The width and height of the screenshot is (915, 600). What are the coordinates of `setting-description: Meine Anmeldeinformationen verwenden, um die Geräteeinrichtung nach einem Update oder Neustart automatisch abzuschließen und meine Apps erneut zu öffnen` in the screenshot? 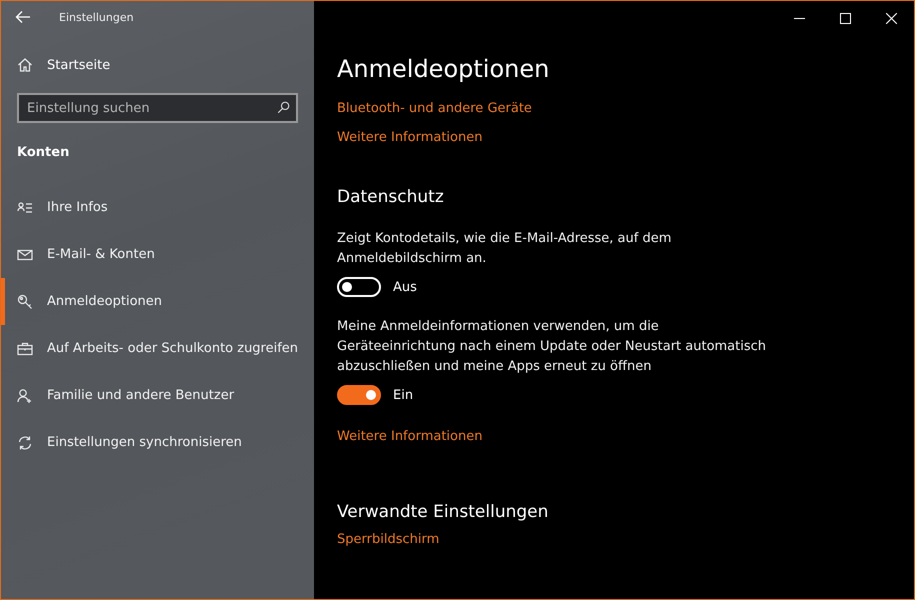 It's located at (552, 347).